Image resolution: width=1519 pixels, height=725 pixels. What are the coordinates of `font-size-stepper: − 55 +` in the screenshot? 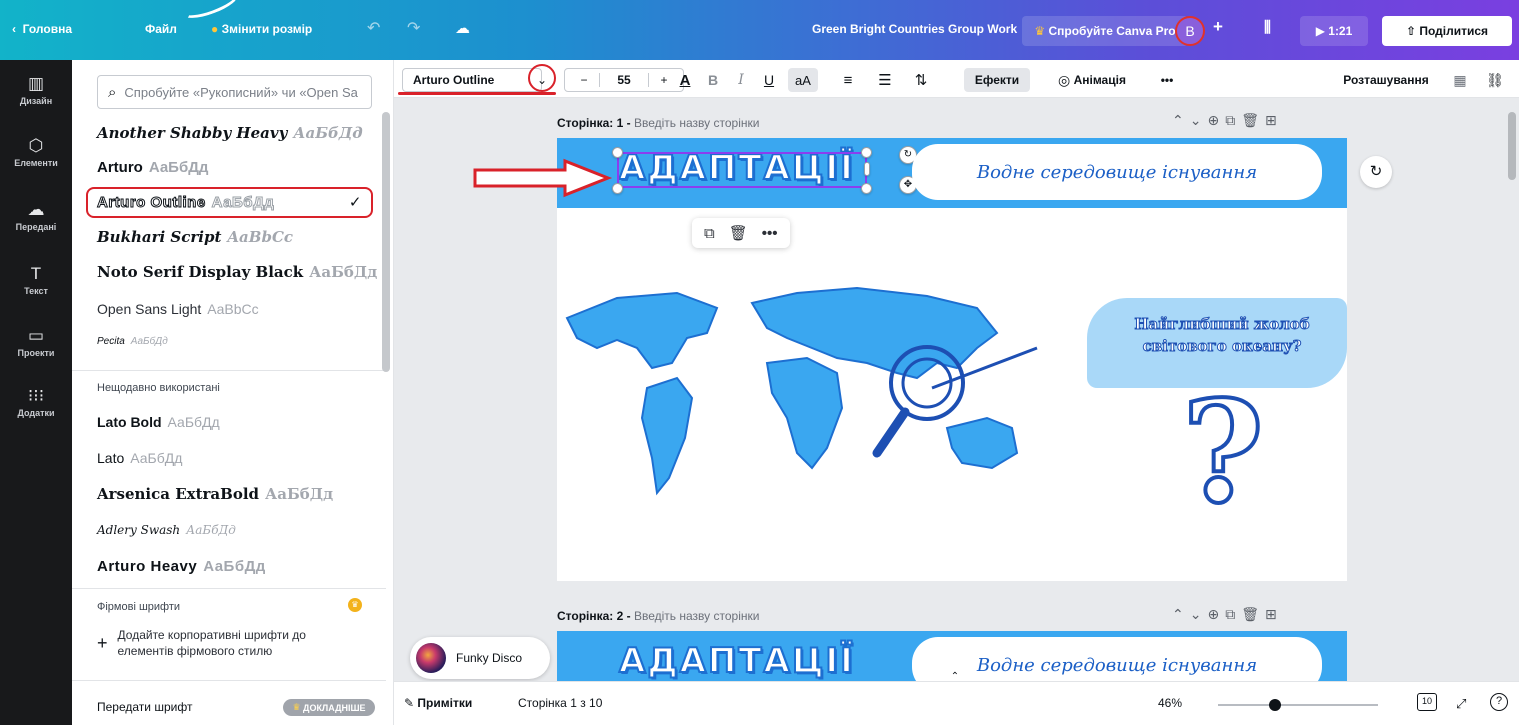 It's located at (624, 80).